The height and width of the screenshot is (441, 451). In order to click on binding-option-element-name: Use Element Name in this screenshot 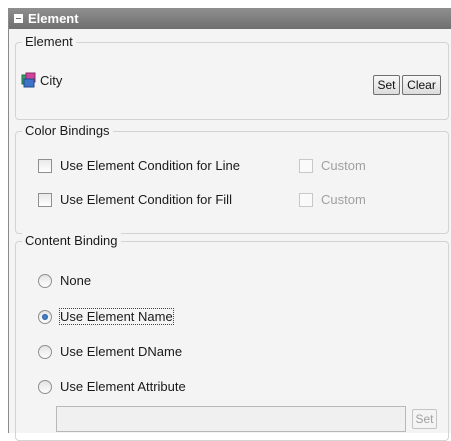, I will do `click(106, 316)`.